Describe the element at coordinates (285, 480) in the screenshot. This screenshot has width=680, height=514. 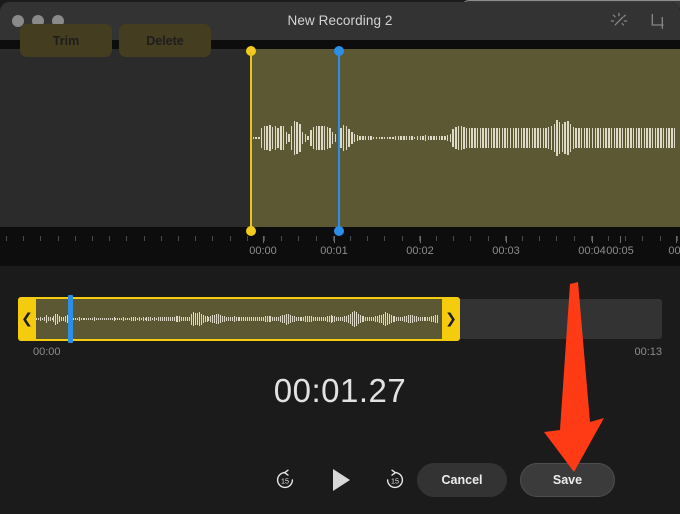
I see `skip-back-15-icon: 15` at that location.